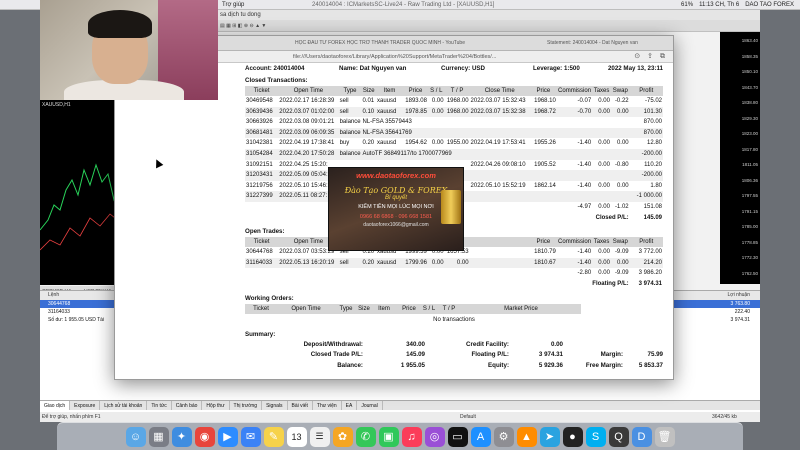 The height and width of the screenshot is (450, 800). I want to click on telegram-icon: ➤, so click(549, 436).